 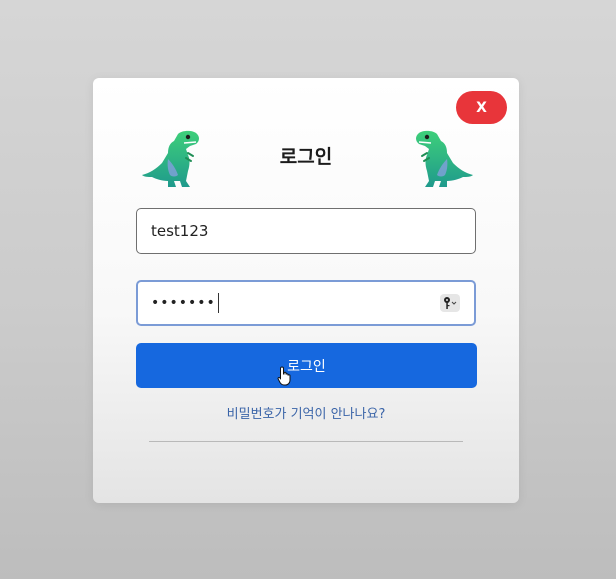 I want to click on dinosaur-icon, so click(x=444, y=160).